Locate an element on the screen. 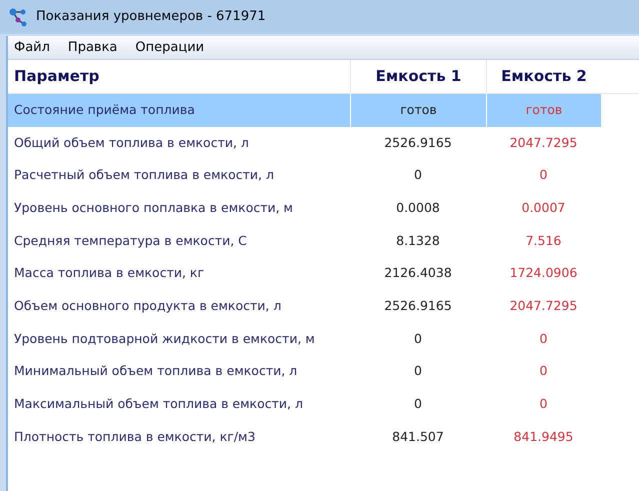  table-cell-text: 841.507 is located at coordinates (418, 437).